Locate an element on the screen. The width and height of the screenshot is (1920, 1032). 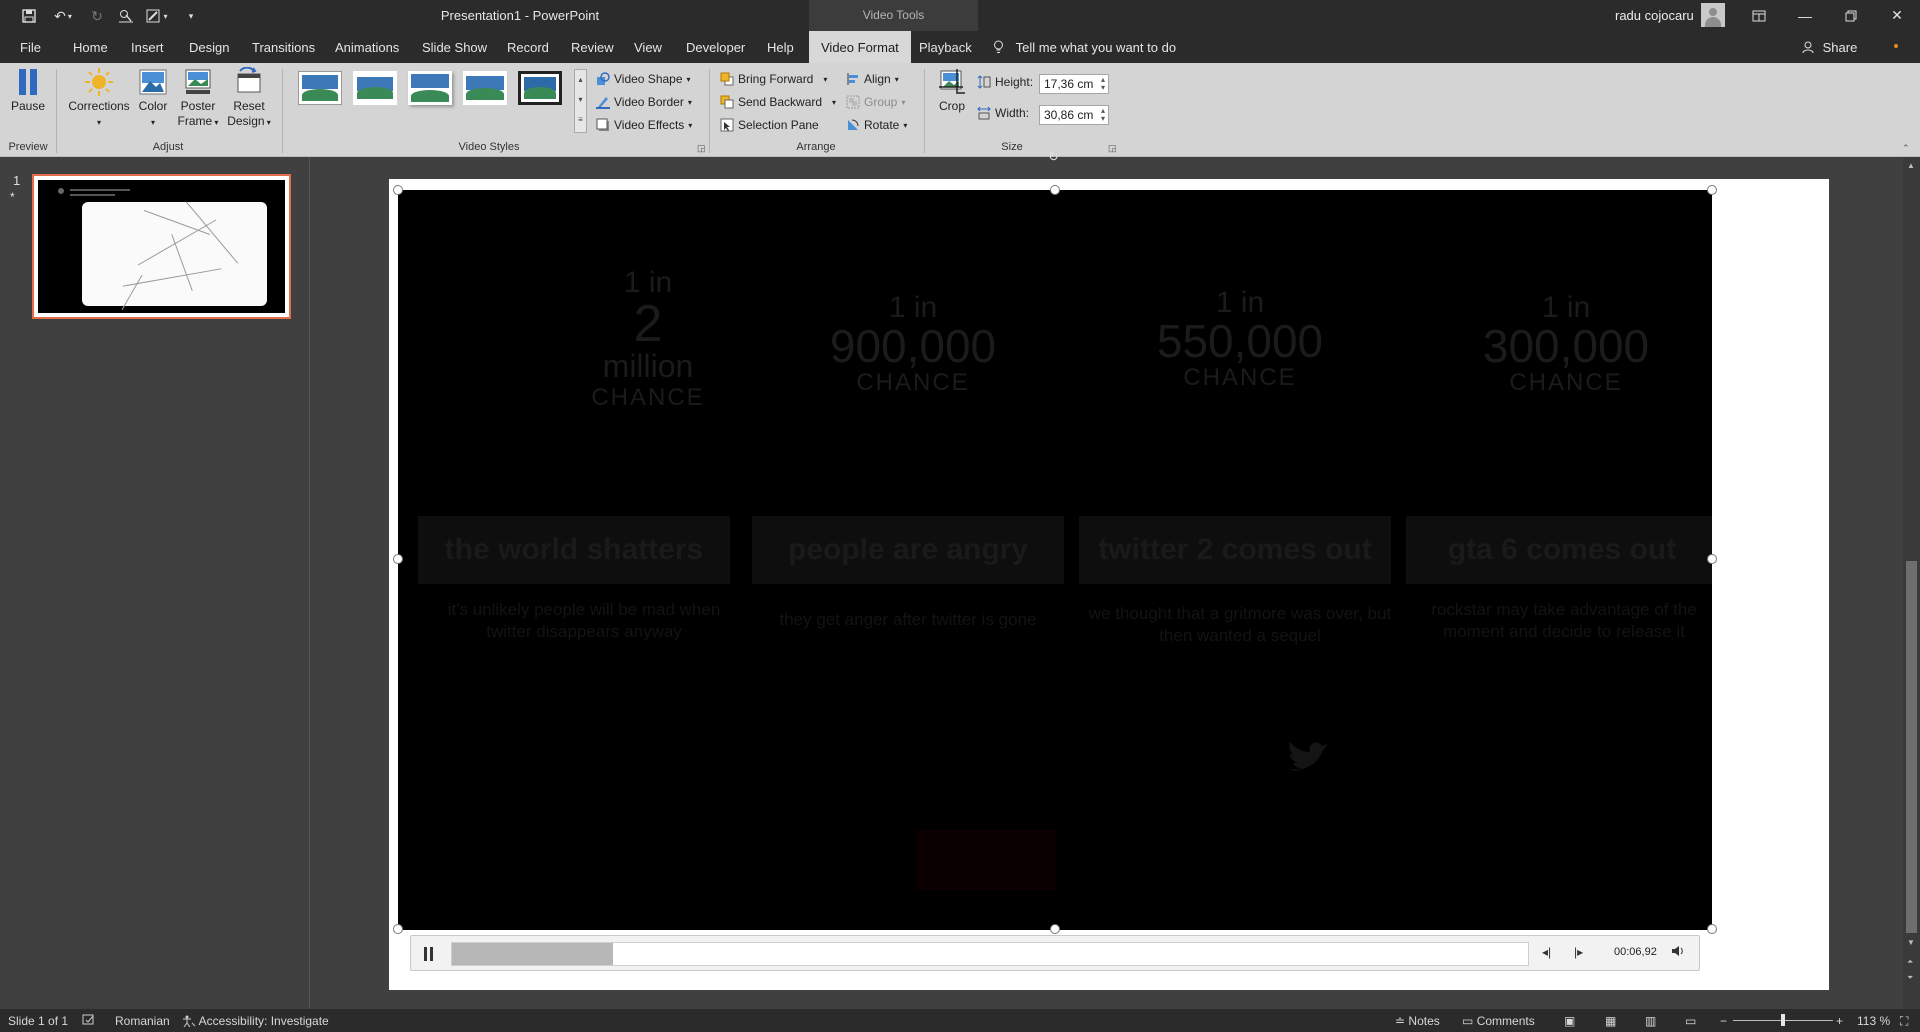
seek-bar is located at coordinates (990, 954).